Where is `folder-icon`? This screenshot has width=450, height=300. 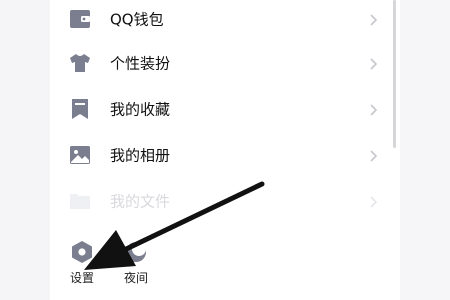
folder-icon is located at coordinates (80, 201).